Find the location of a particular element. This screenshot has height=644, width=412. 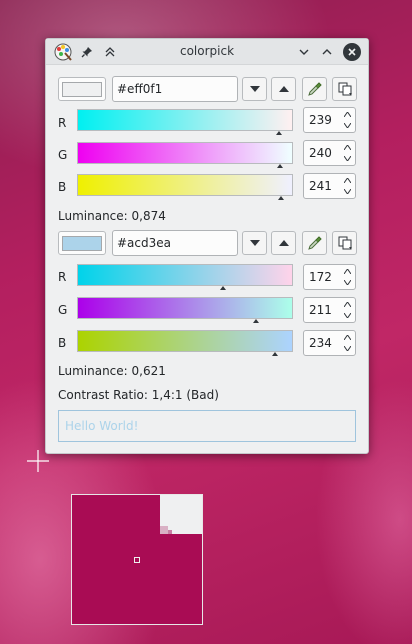

color2-swatch-button is located at coordinates (82, 243).